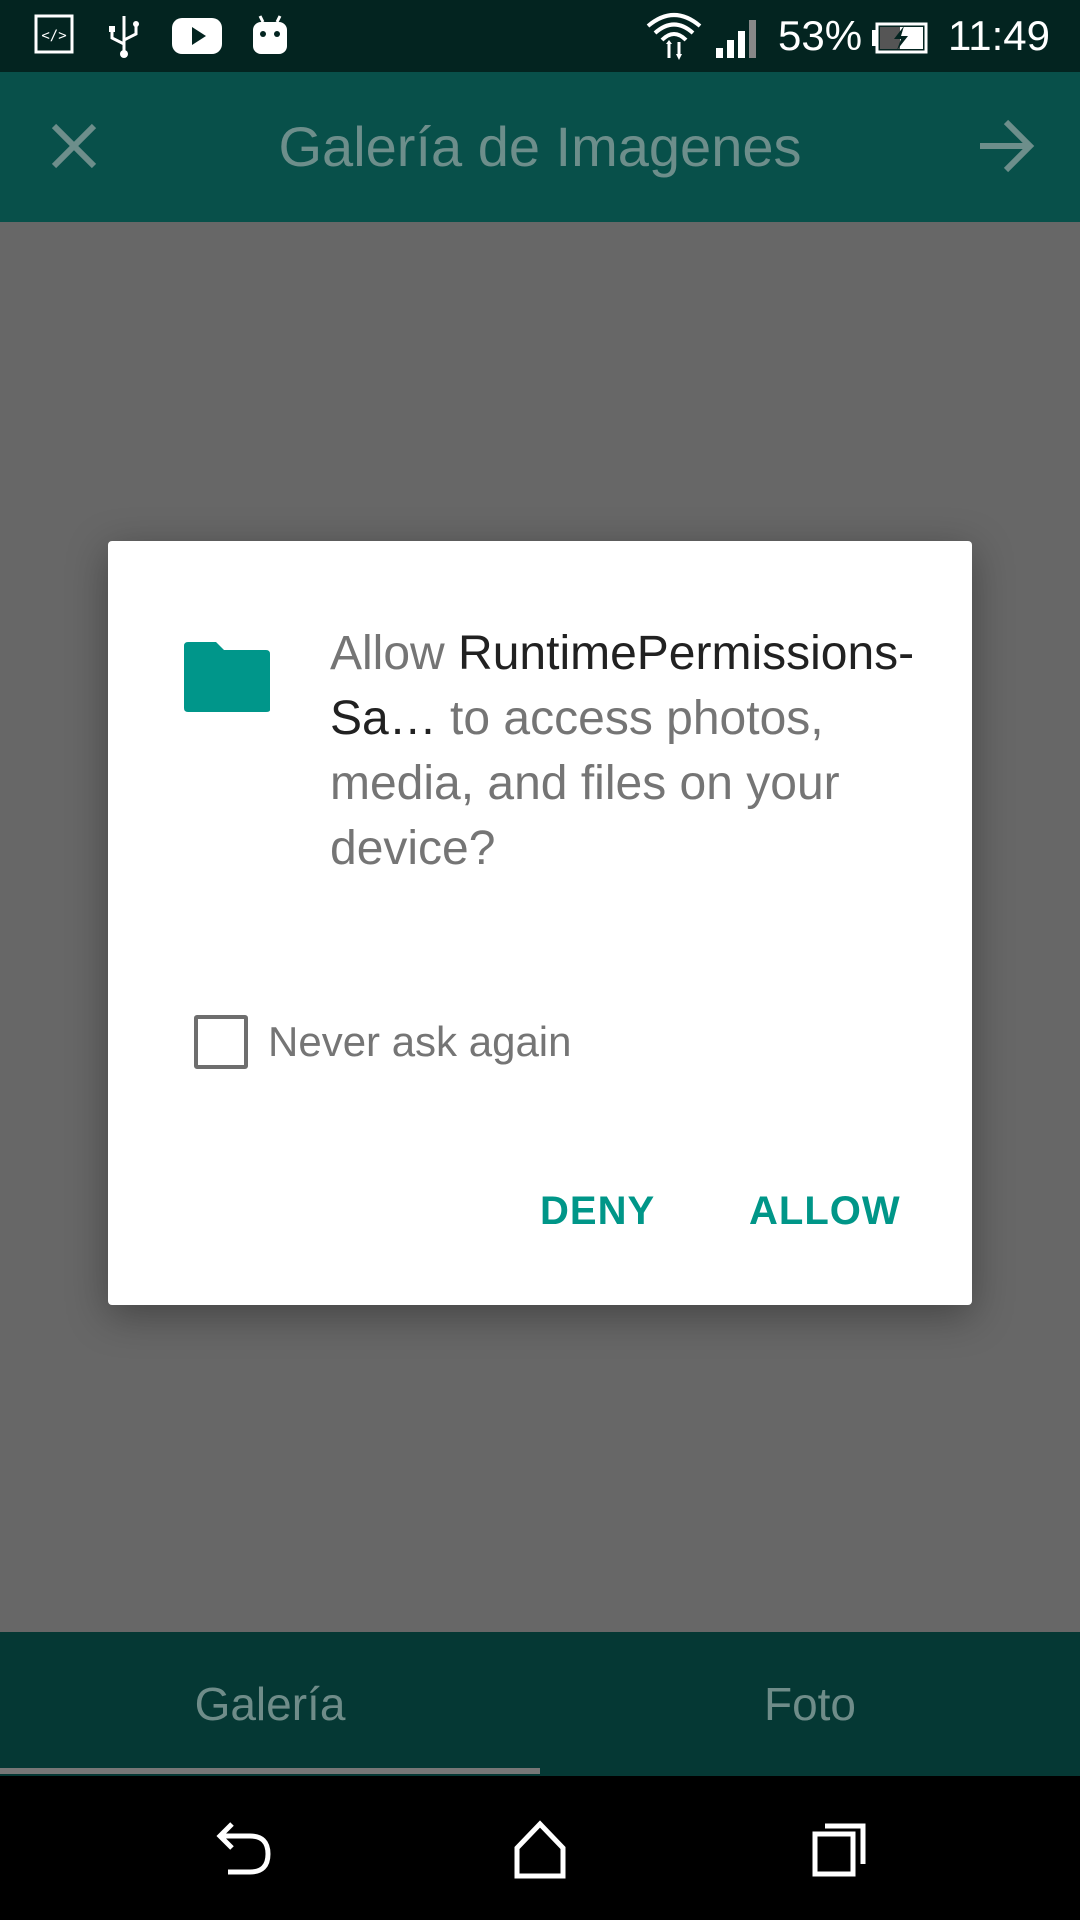 This screenshot has width=1080, height=1920. Describe the element at coordinates (540, 36) in the screenshot. I see `status-bar: </> 53% 11:49` at that location.